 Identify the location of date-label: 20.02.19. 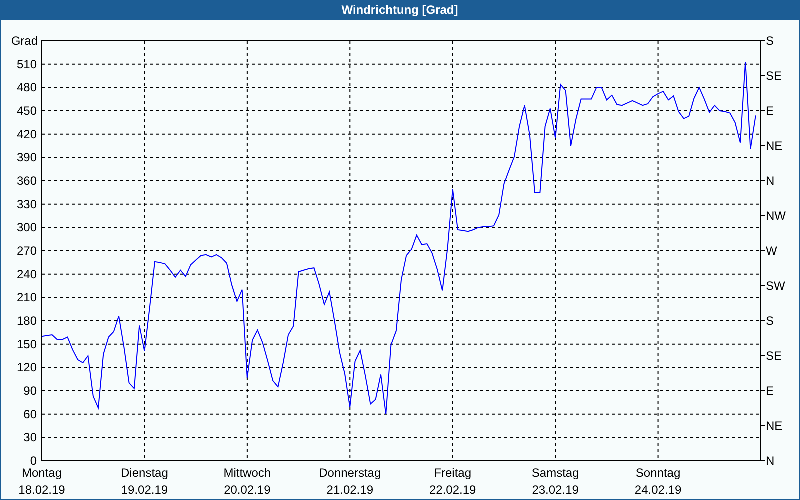
(247, 490).